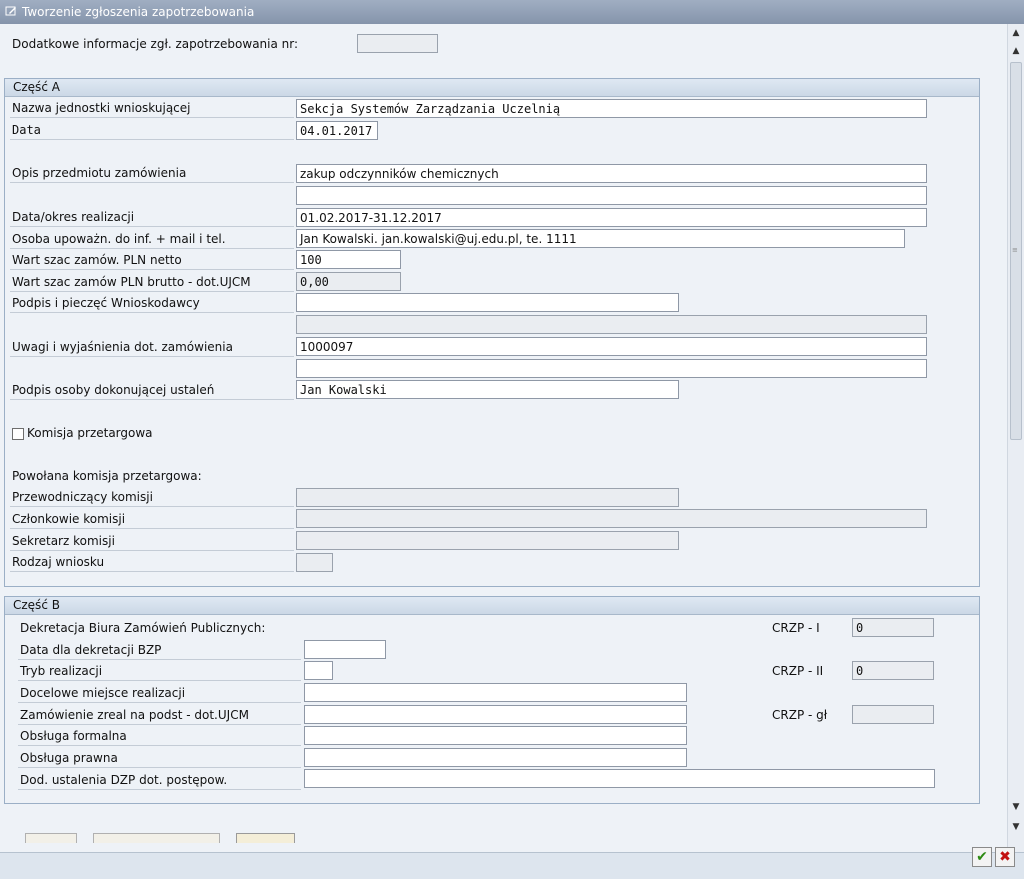  What do you see at coordinates (487, 302) in the screenshot?
I see `signature-field` at bounding box center [487, 302].